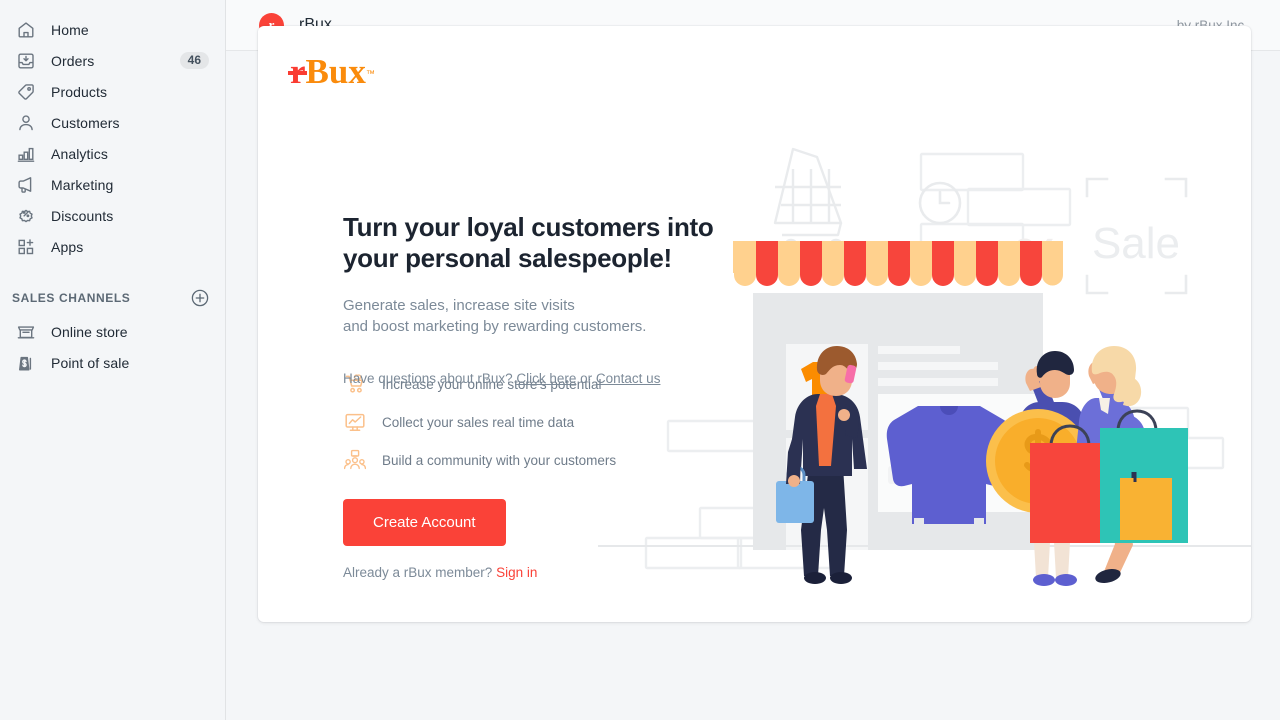 This screenshot has width=1280, height=720. What do you see at coordinates (67, 246) in the screenshot?
I see `sidebar-item-label: Apps` at bounding box center [67, 246].